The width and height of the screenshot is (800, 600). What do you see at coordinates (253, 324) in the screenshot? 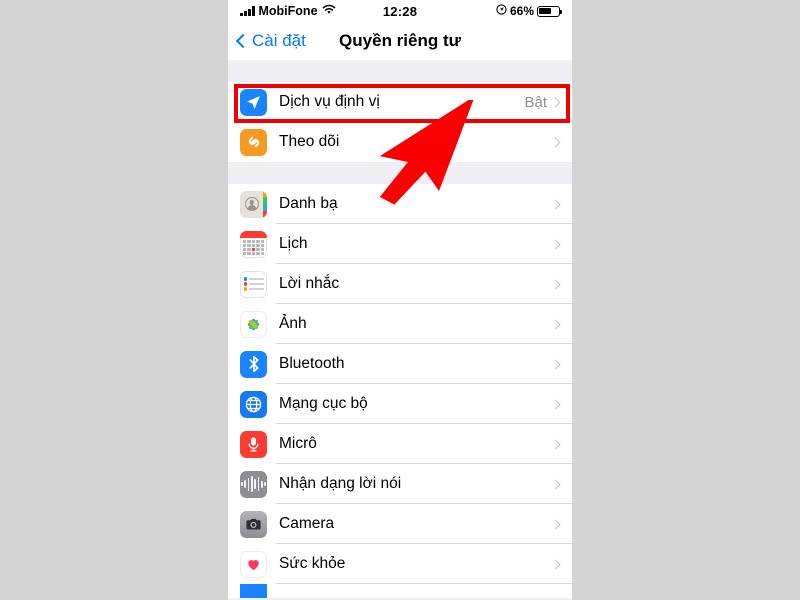
I see `photos-icon` at bounding box center [253, 324].